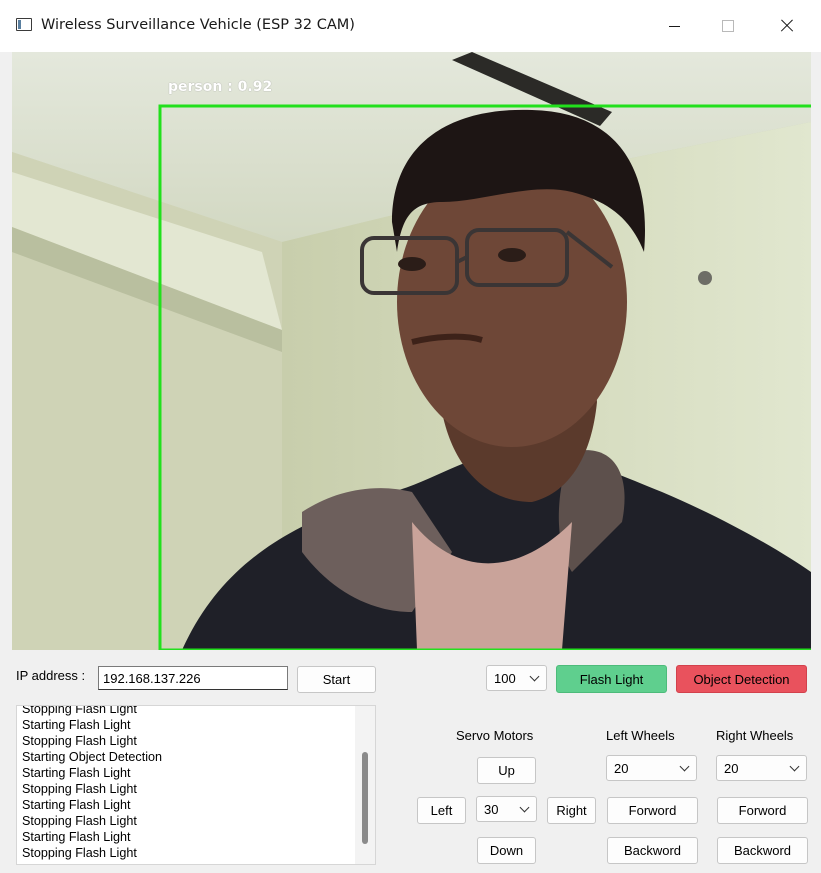  Describe the element at coordinates (727, 26) in the screenshot. I see `maximize-icon` at that location.